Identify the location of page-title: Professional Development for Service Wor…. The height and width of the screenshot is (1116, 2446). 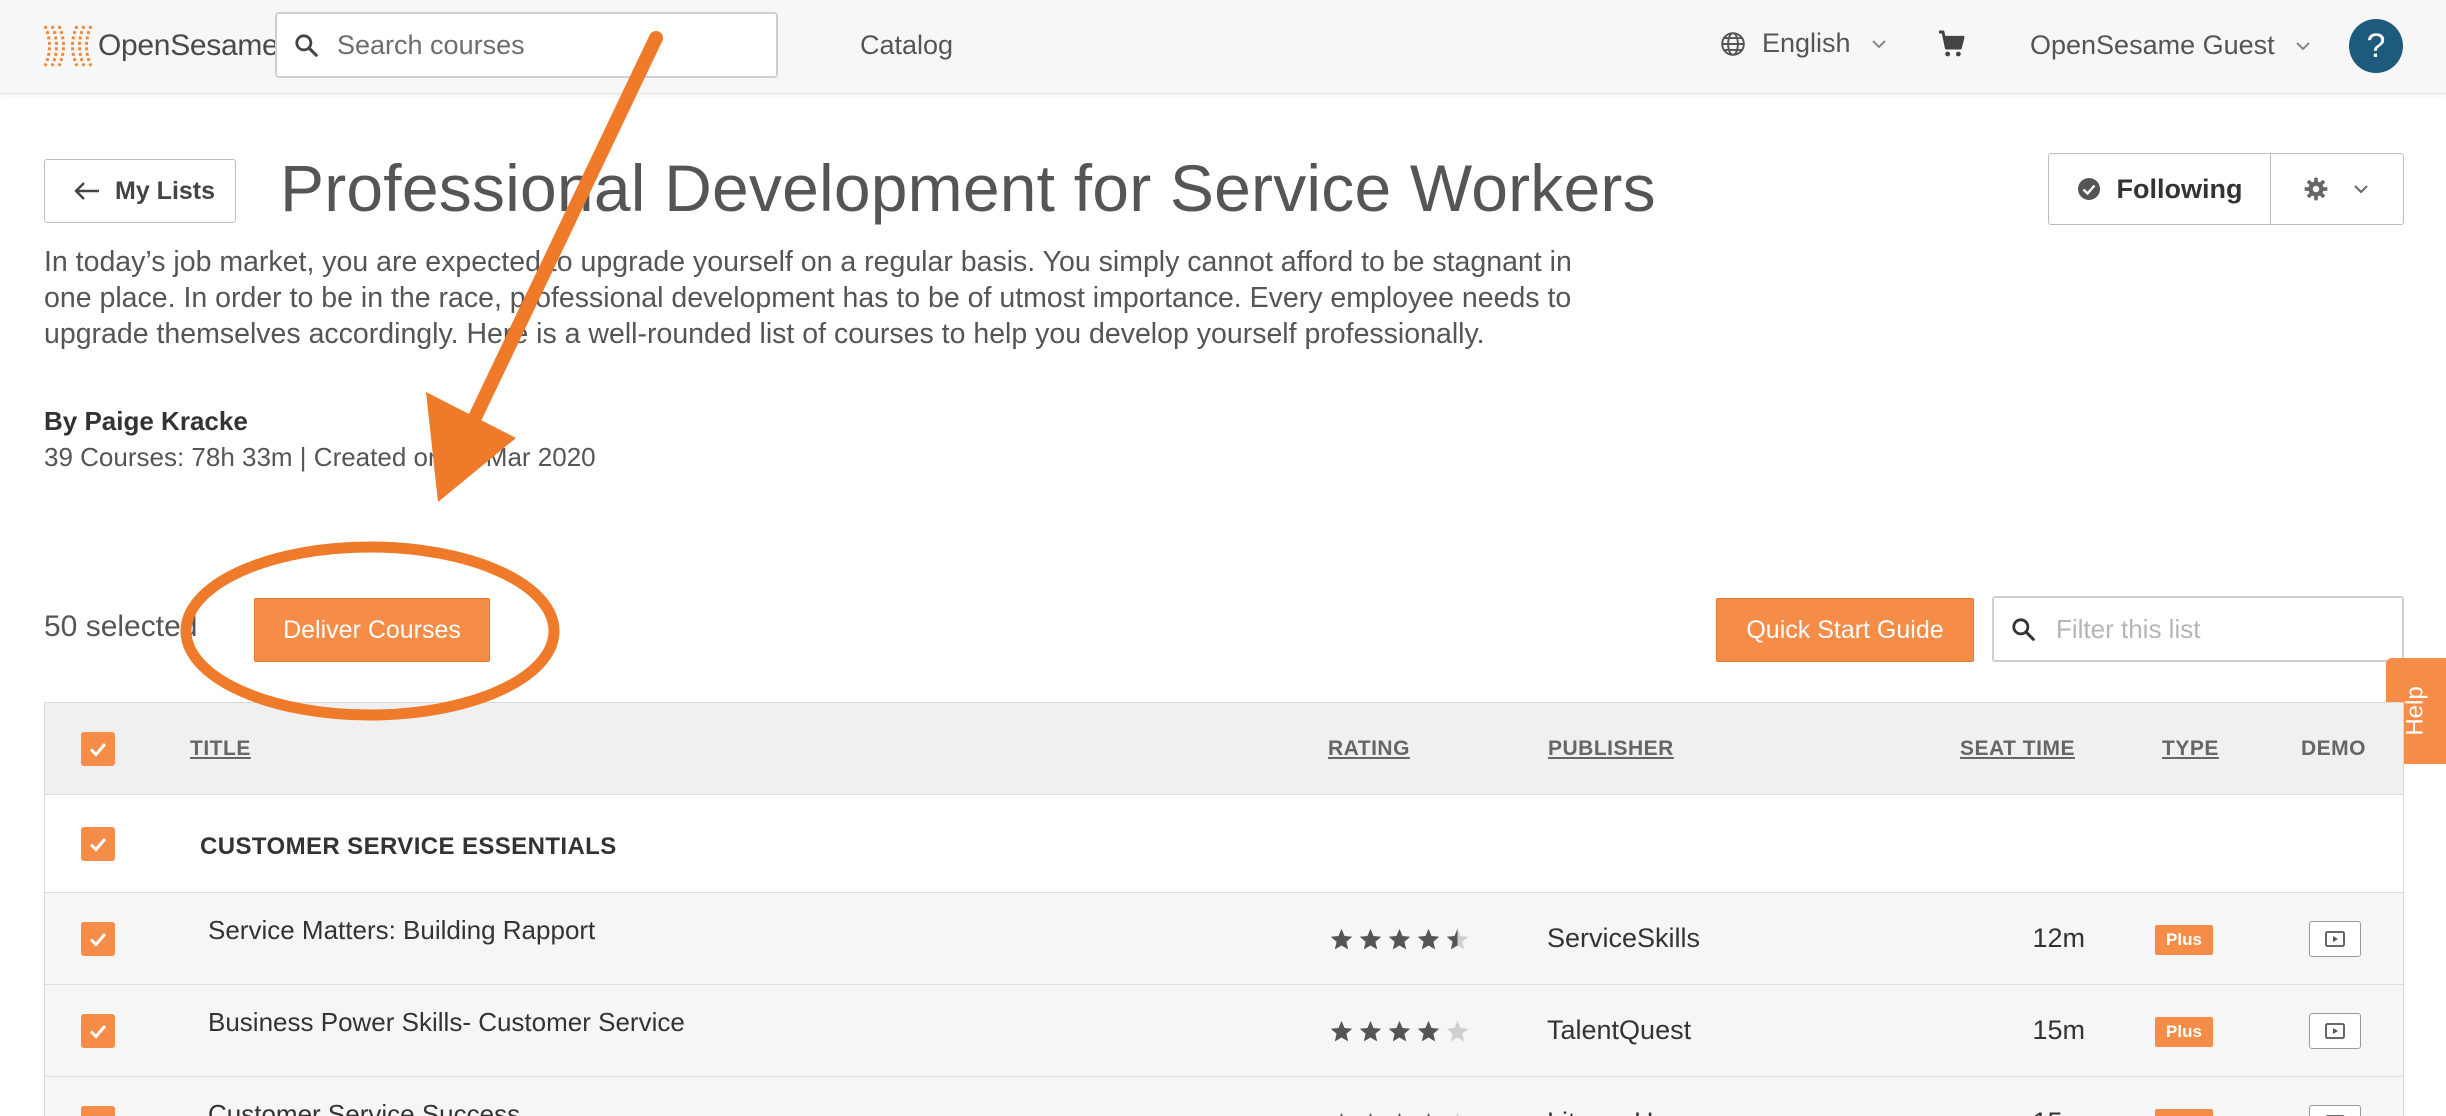
(968, 188).